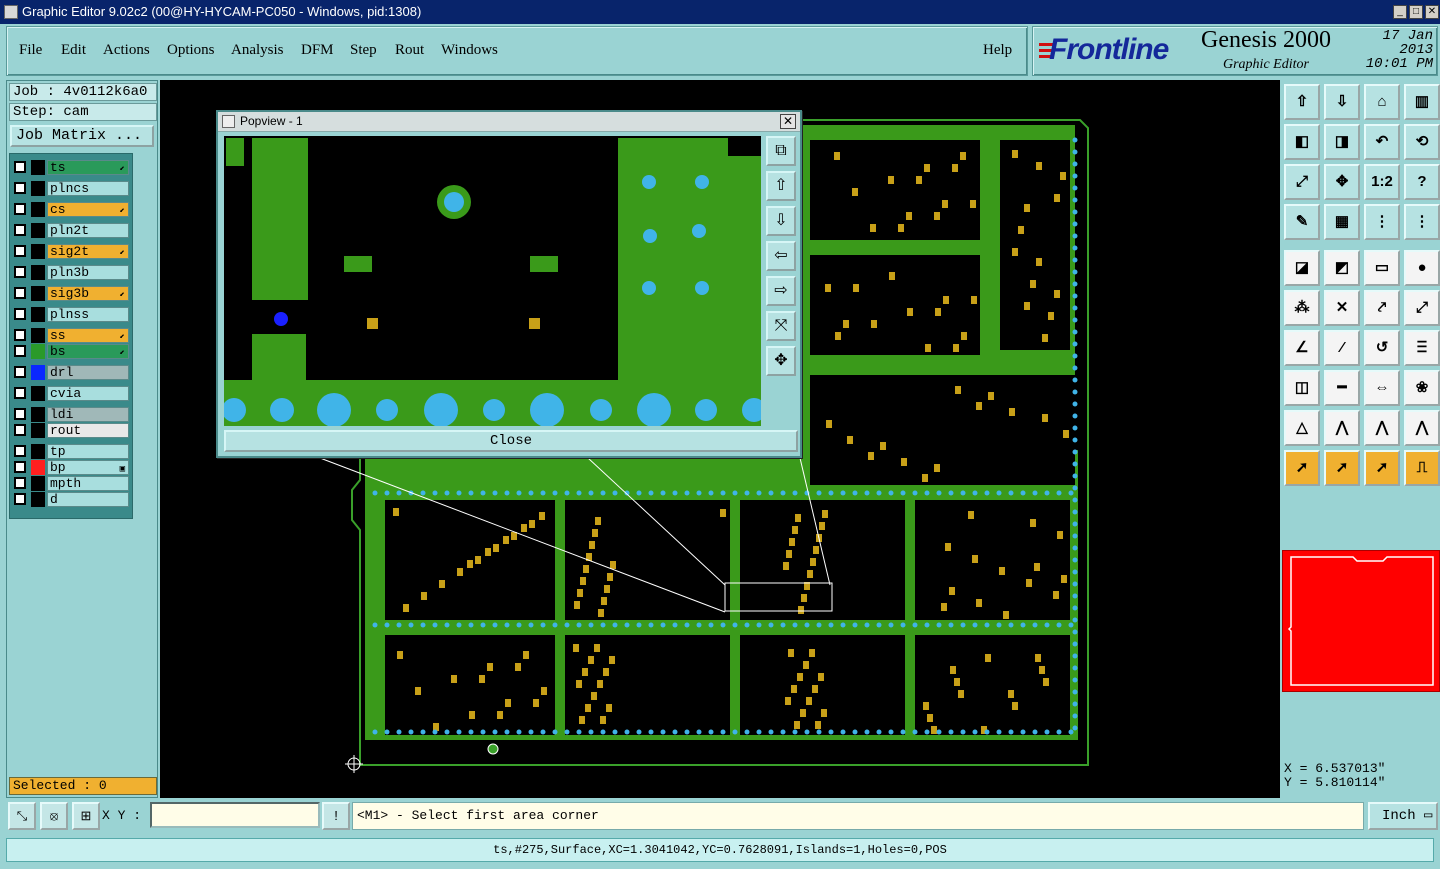  Describe the element at coordinates (73, 50) in the screenshot. I see `menu-edit: Edit` at that location.